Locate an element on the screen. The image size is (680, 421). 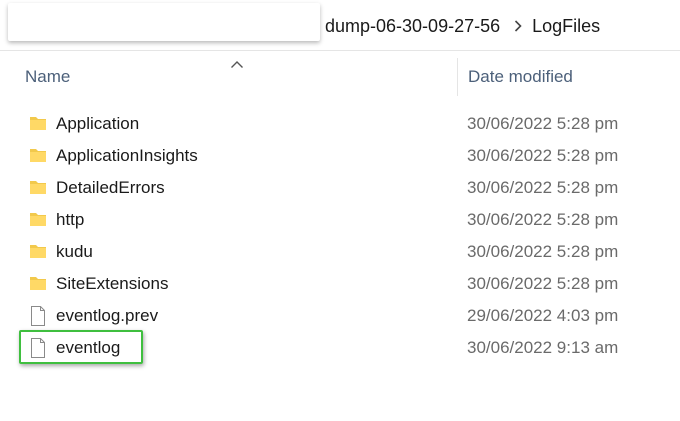
file-name: ApplicationInsights is located at coordinates (127, 155).